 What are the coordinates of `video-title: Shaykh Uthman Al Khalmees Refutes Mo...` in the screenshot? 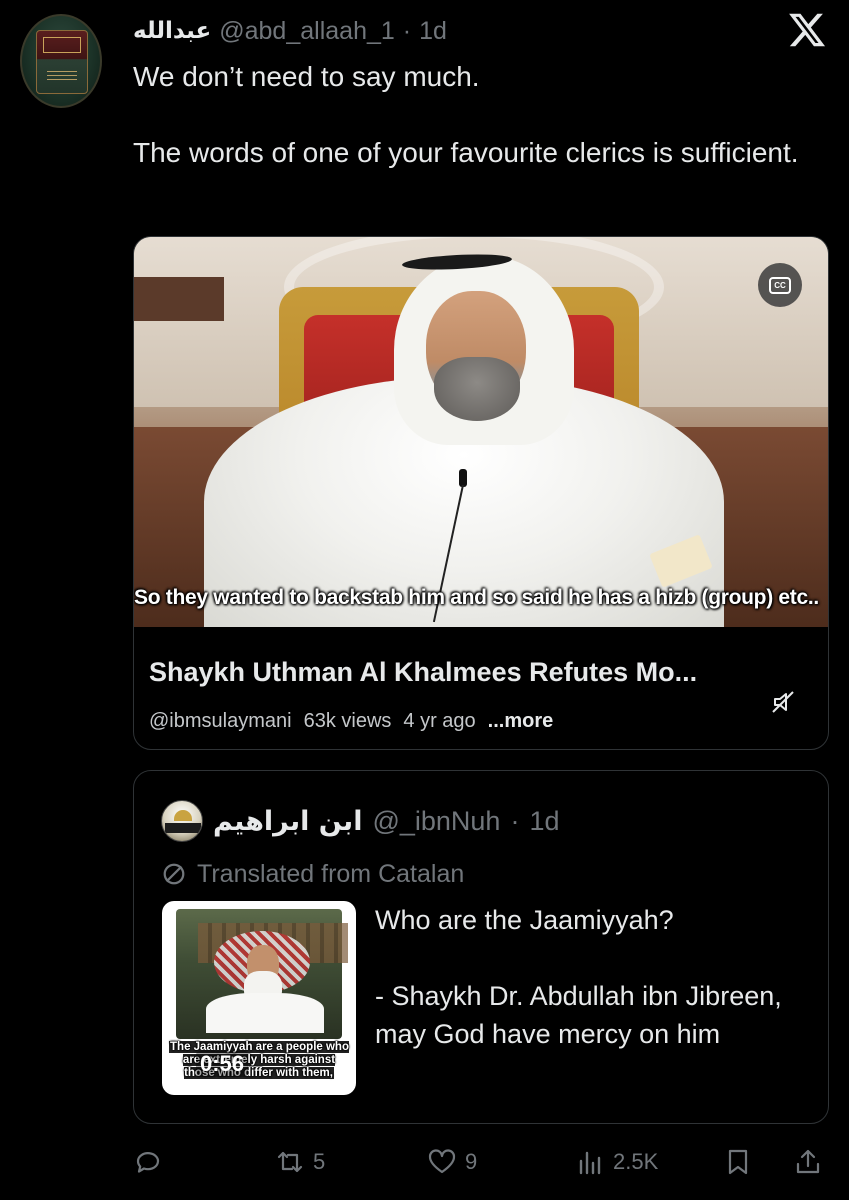 It's located at (469, 672).